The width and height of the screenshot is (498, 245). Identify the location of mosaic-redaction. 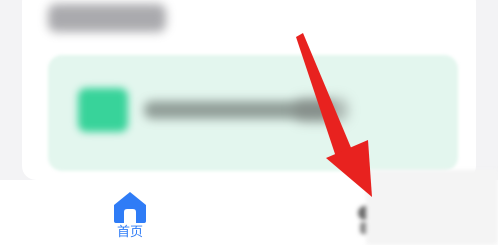
(432, 207).